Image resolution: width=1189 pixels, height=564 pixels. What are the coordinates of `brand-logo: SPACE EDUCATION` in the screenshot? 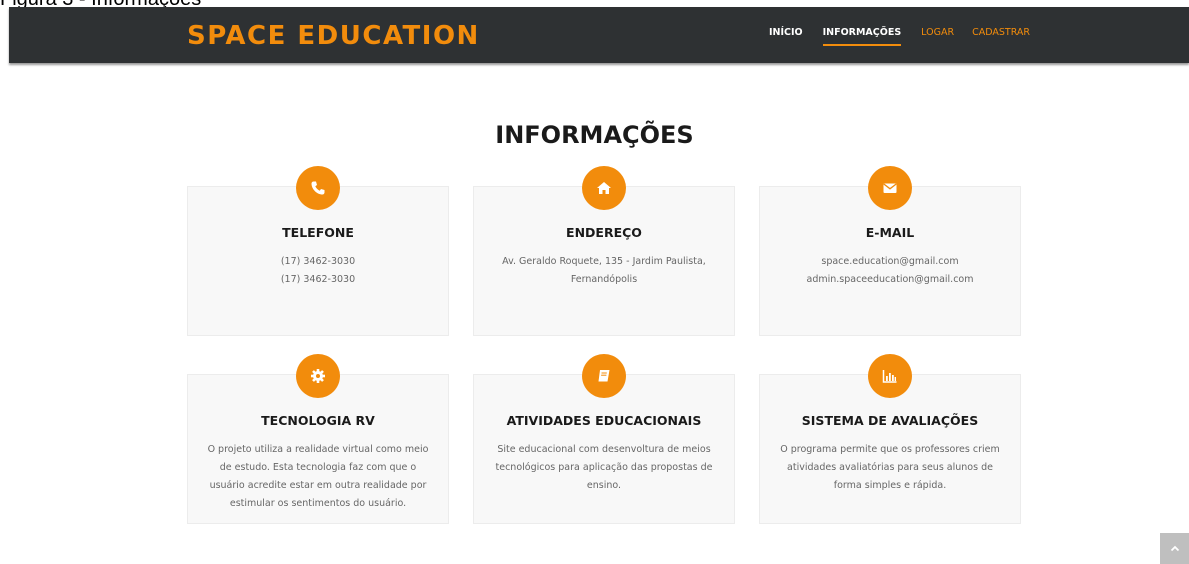 It's located at (333, 36).